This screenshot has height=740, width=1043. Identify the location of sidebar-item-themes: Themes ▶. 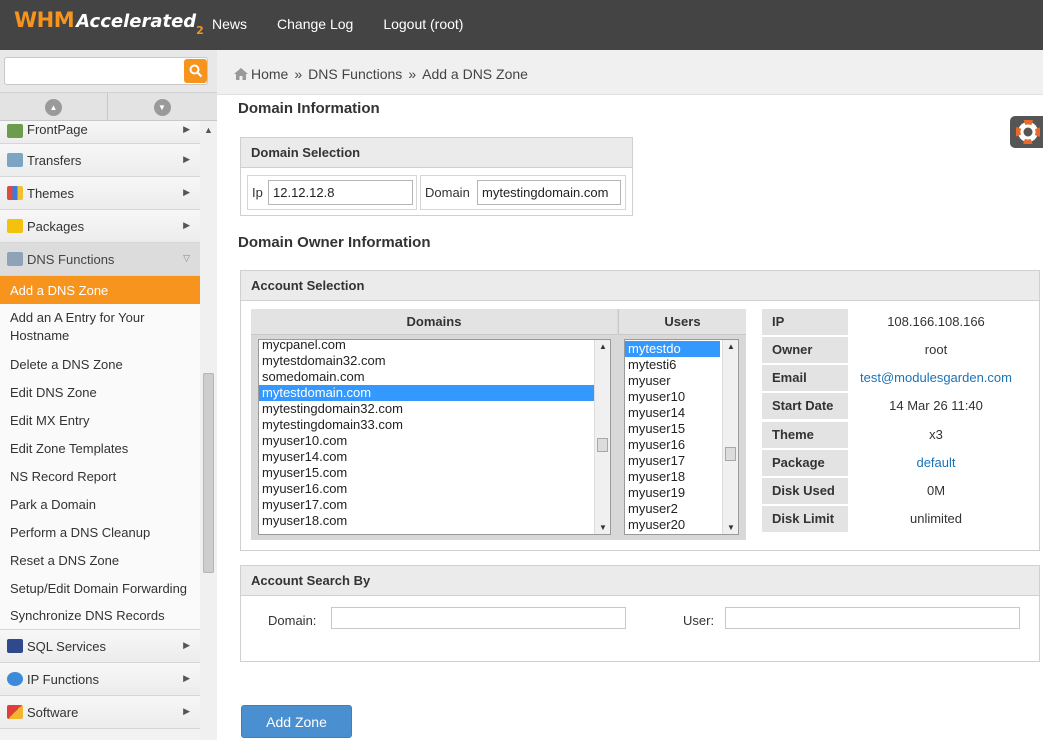
(100, 193).